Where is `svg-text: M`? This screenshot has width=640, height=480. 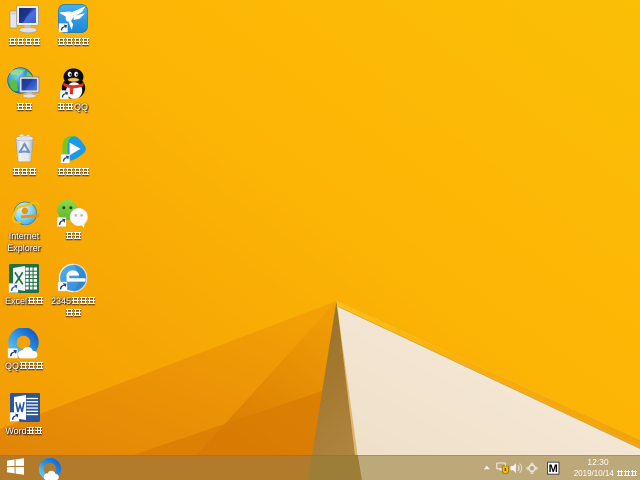
svg-text: M is located at coordinates (553, 469).